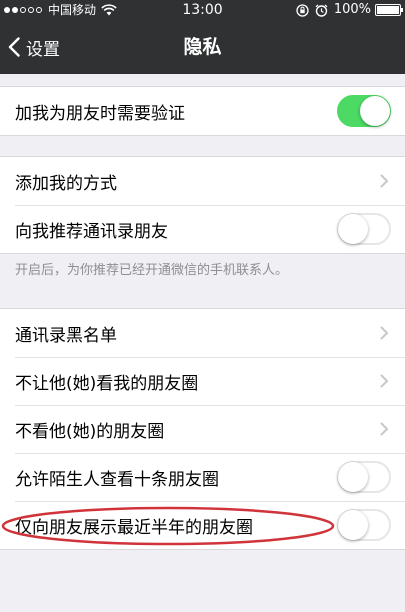  What do you see at coordinates (91, 231) in the screenshot?
I see `row-label: 向我推荐通讯录朋友` at bounding box center [91, 231].